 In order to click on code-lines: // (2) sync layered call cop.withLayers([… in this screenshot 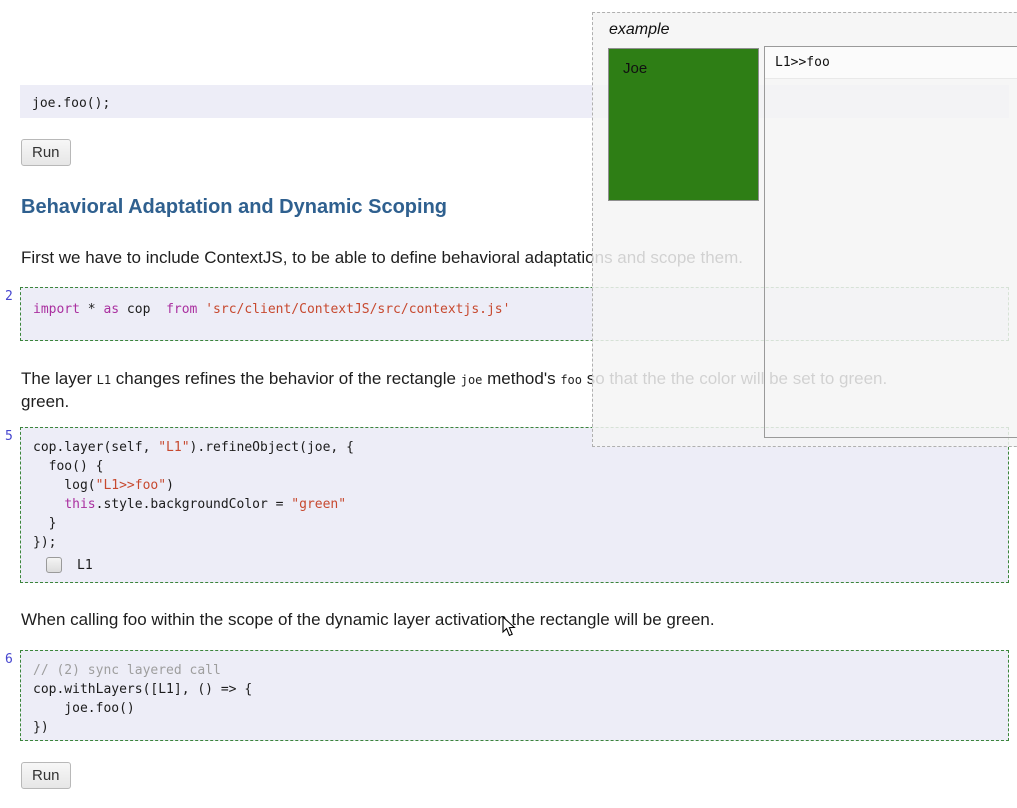, I will do `click(143, 699)`.